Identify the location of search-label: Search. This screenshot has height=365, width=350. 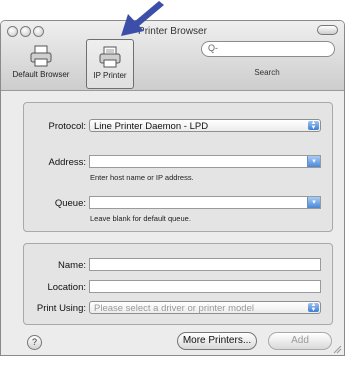
(267, 72).